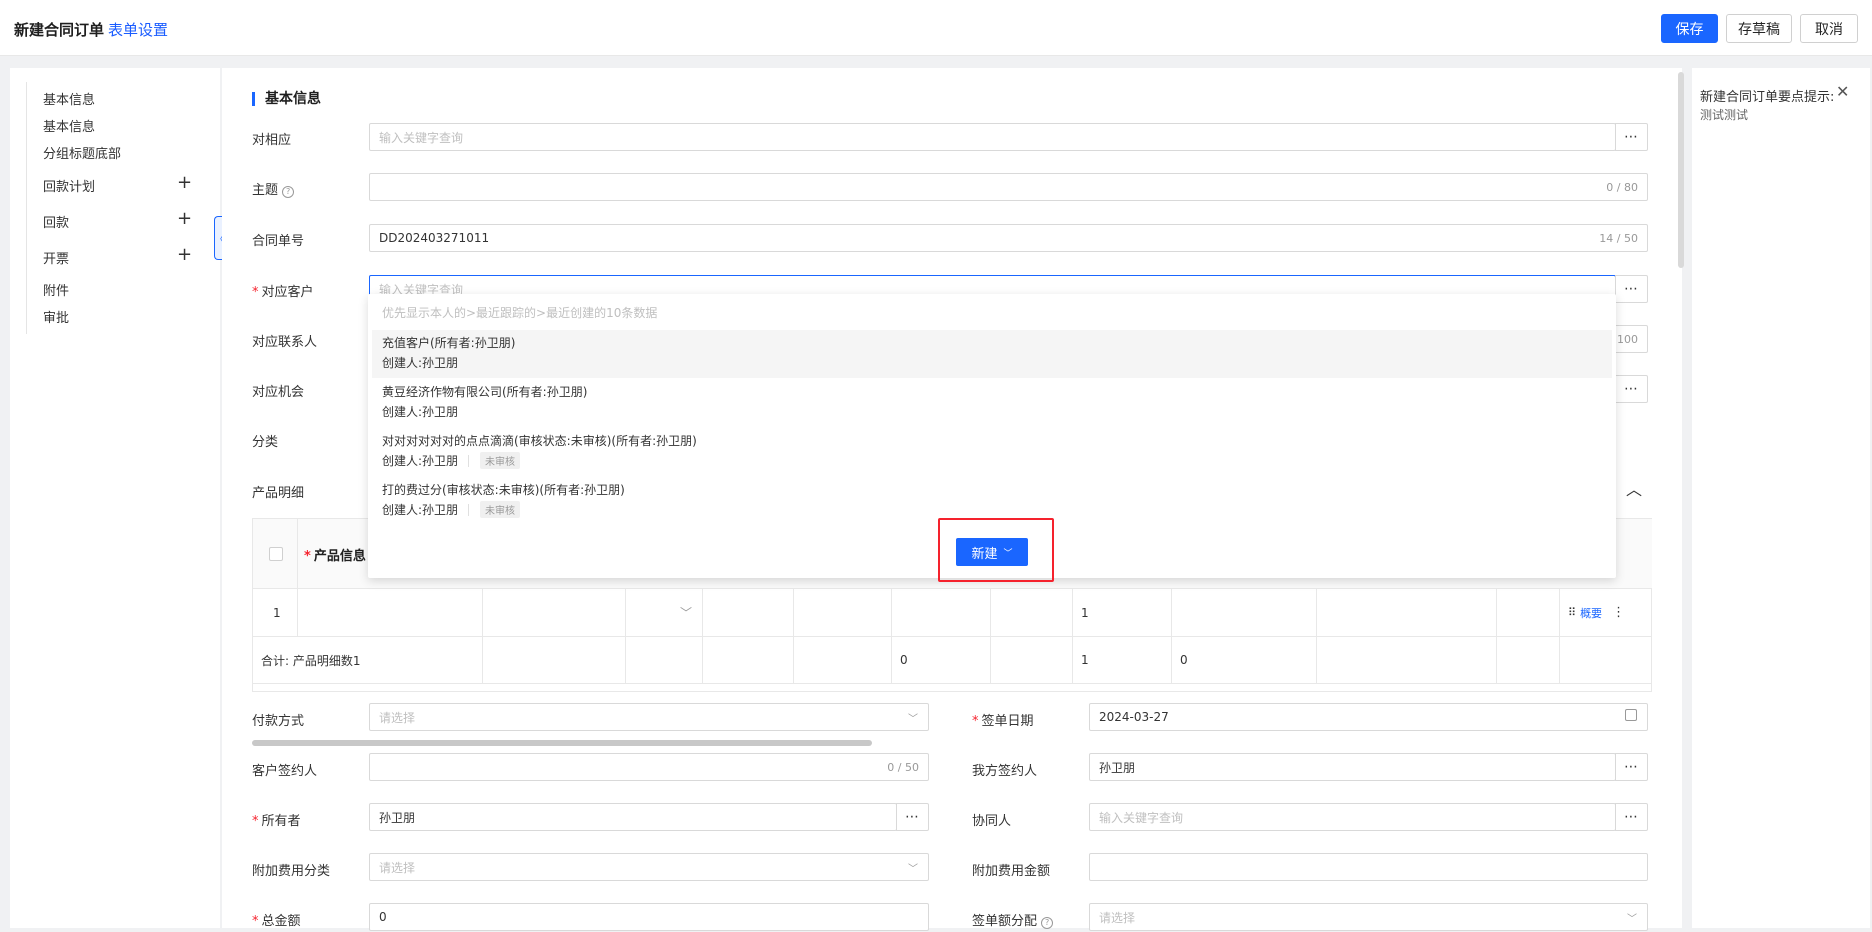 The width and height of the screenshot is (1872, 932). Describe the element at coordinates (992, 137) in the screenshot. I see `dui-ying-input: 输入关键字查询` at that location.